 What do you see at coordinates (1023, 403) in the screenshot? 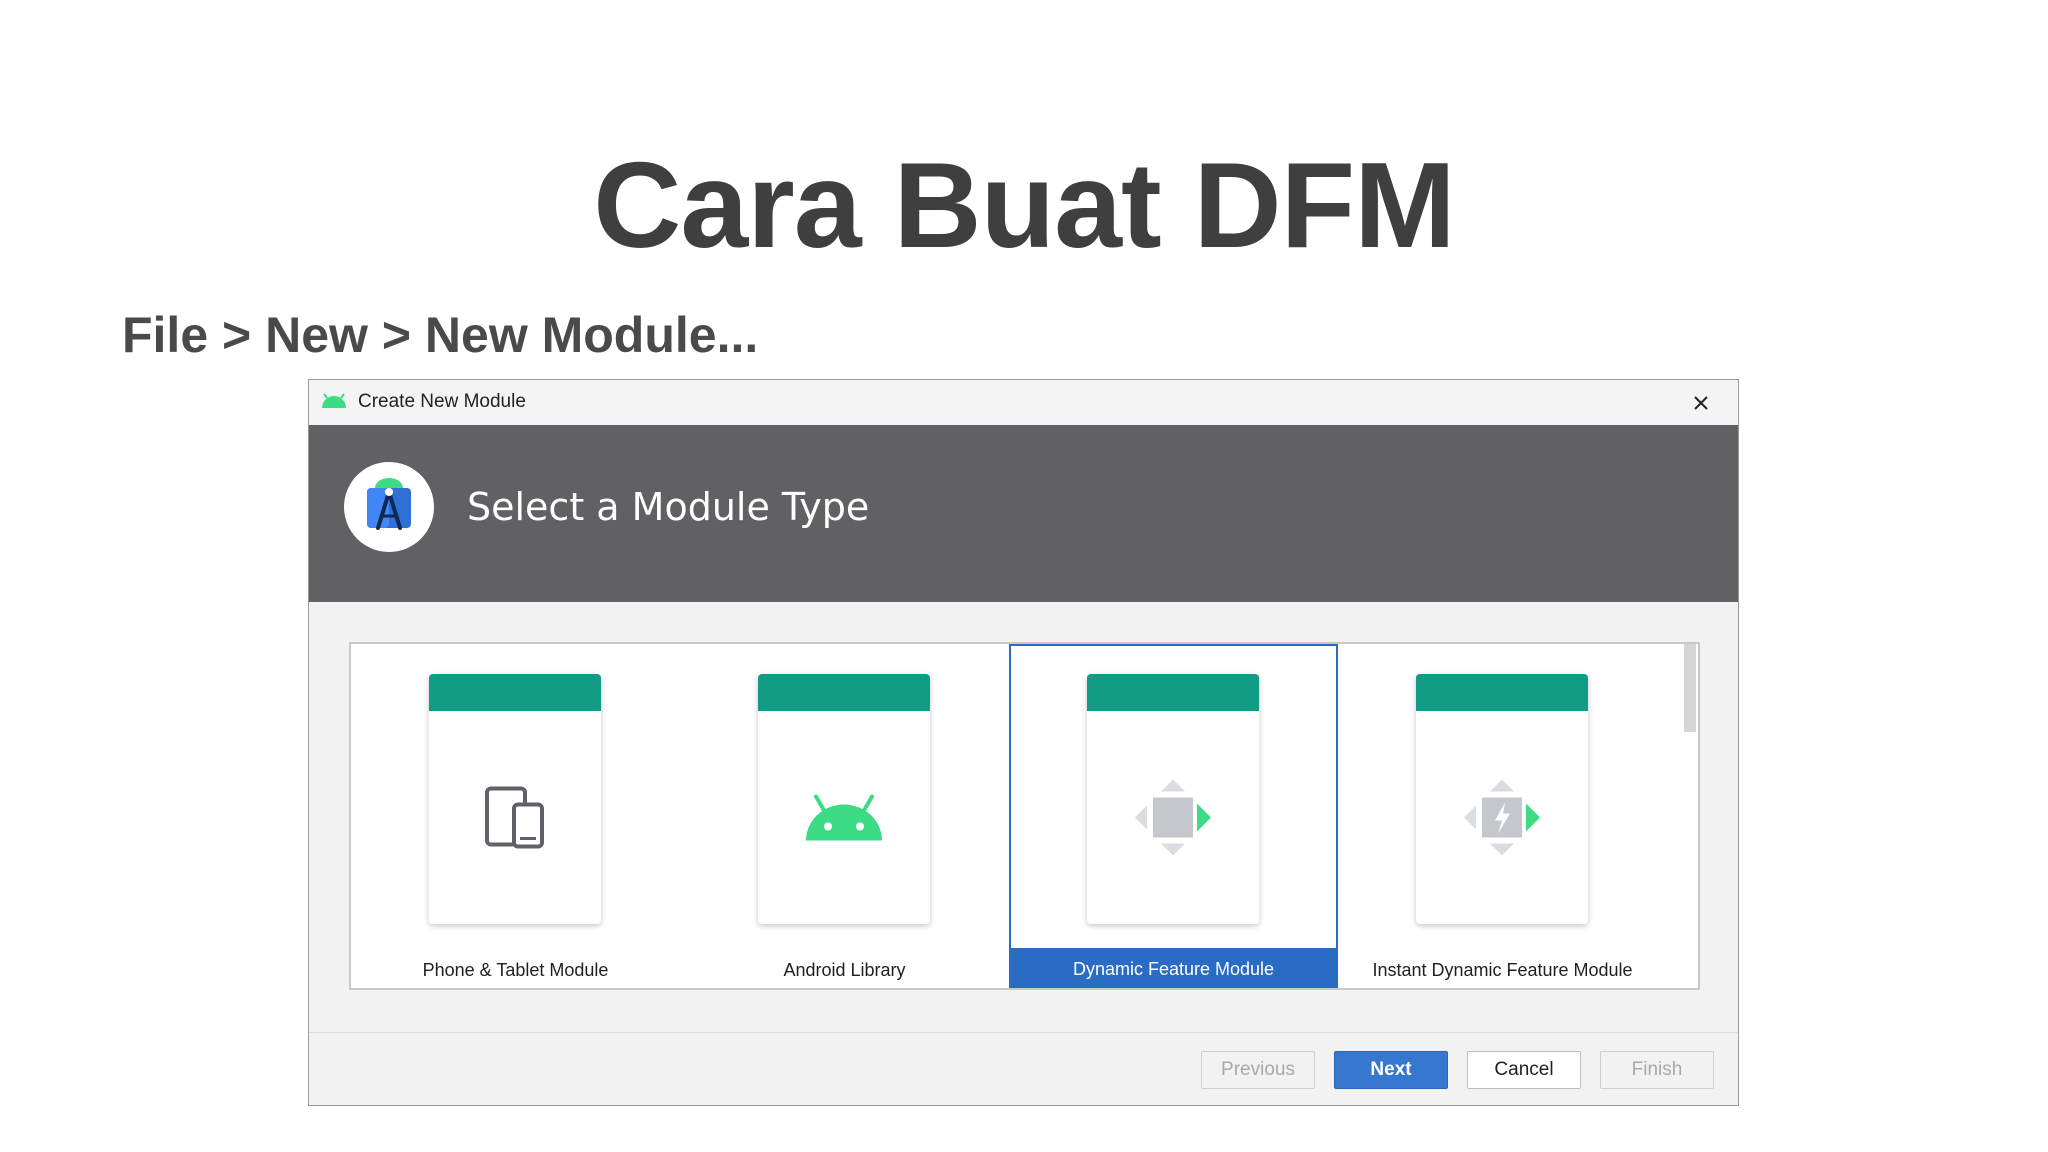
I see `dialog-titlebar: Create New Module` at bounding box center [1023, 403].